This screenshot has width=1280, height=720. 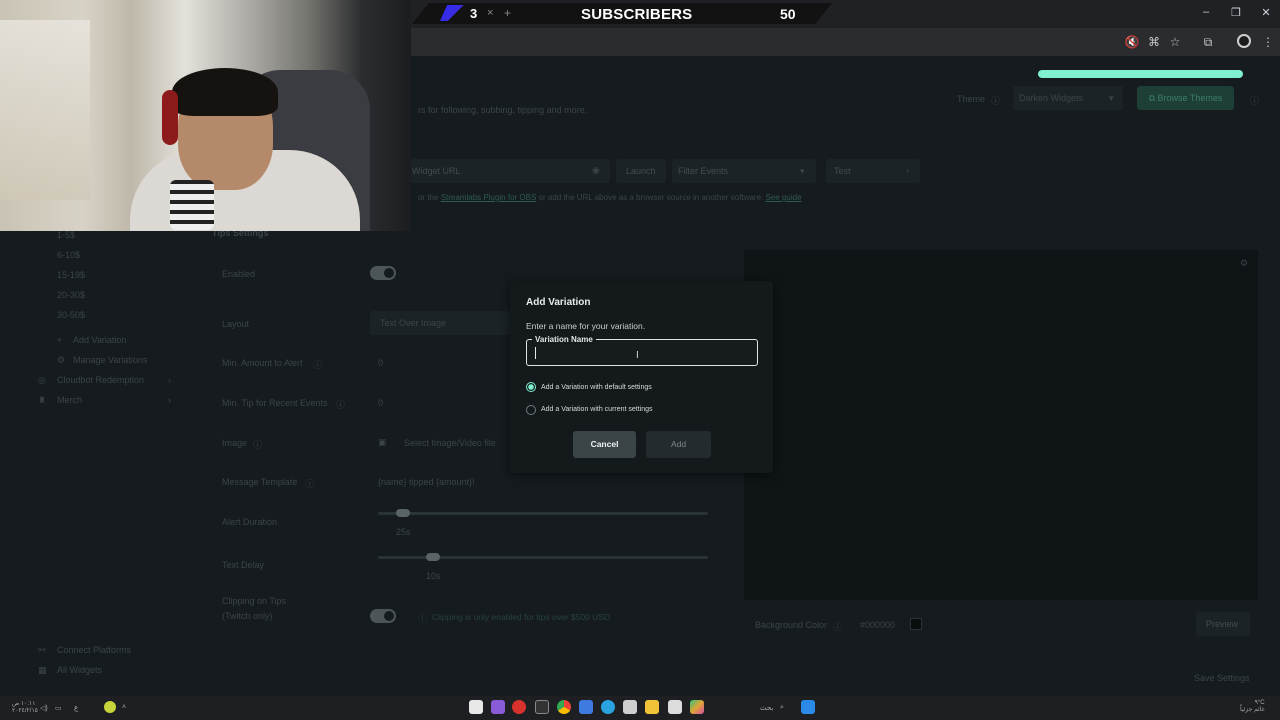 I want to click on close-icon: ✕, so click(x=1266, y=12).